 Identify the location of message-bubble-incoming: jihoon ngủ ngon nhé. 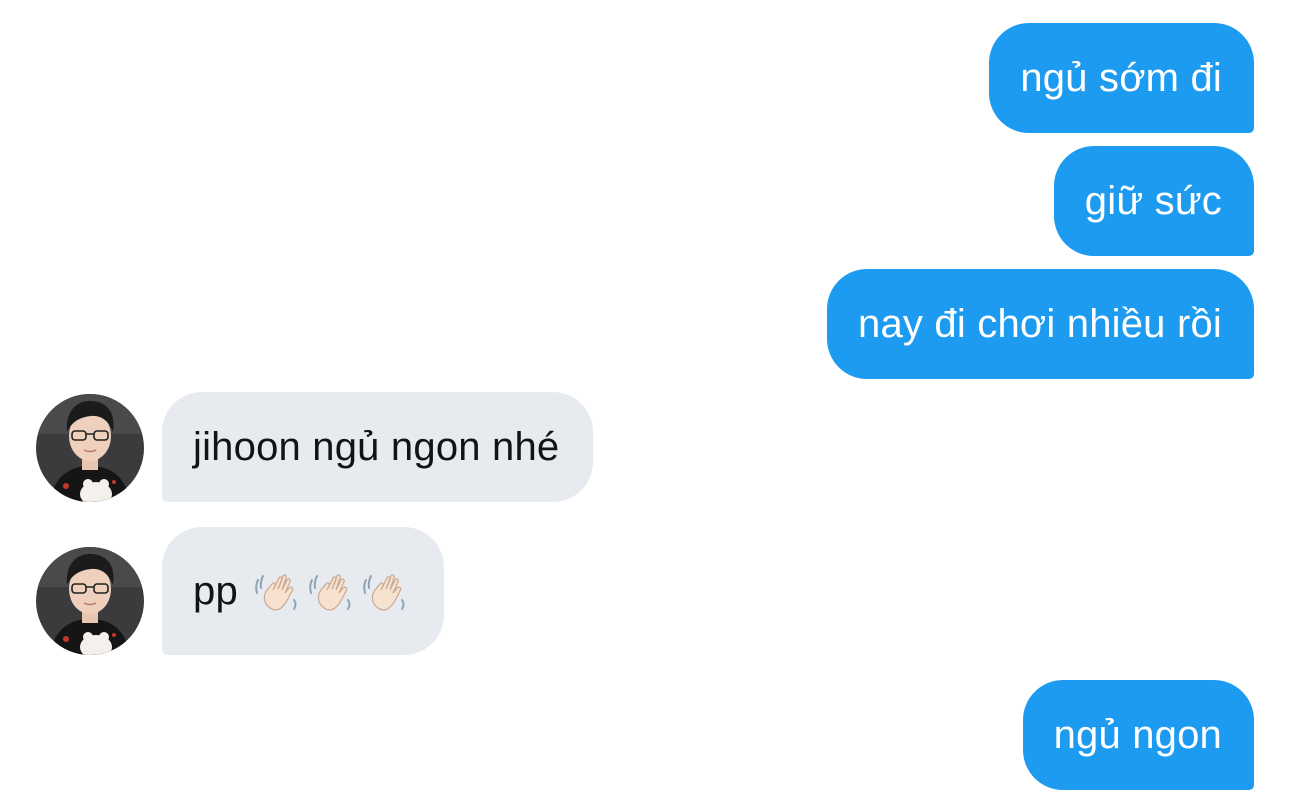
(378, 447).